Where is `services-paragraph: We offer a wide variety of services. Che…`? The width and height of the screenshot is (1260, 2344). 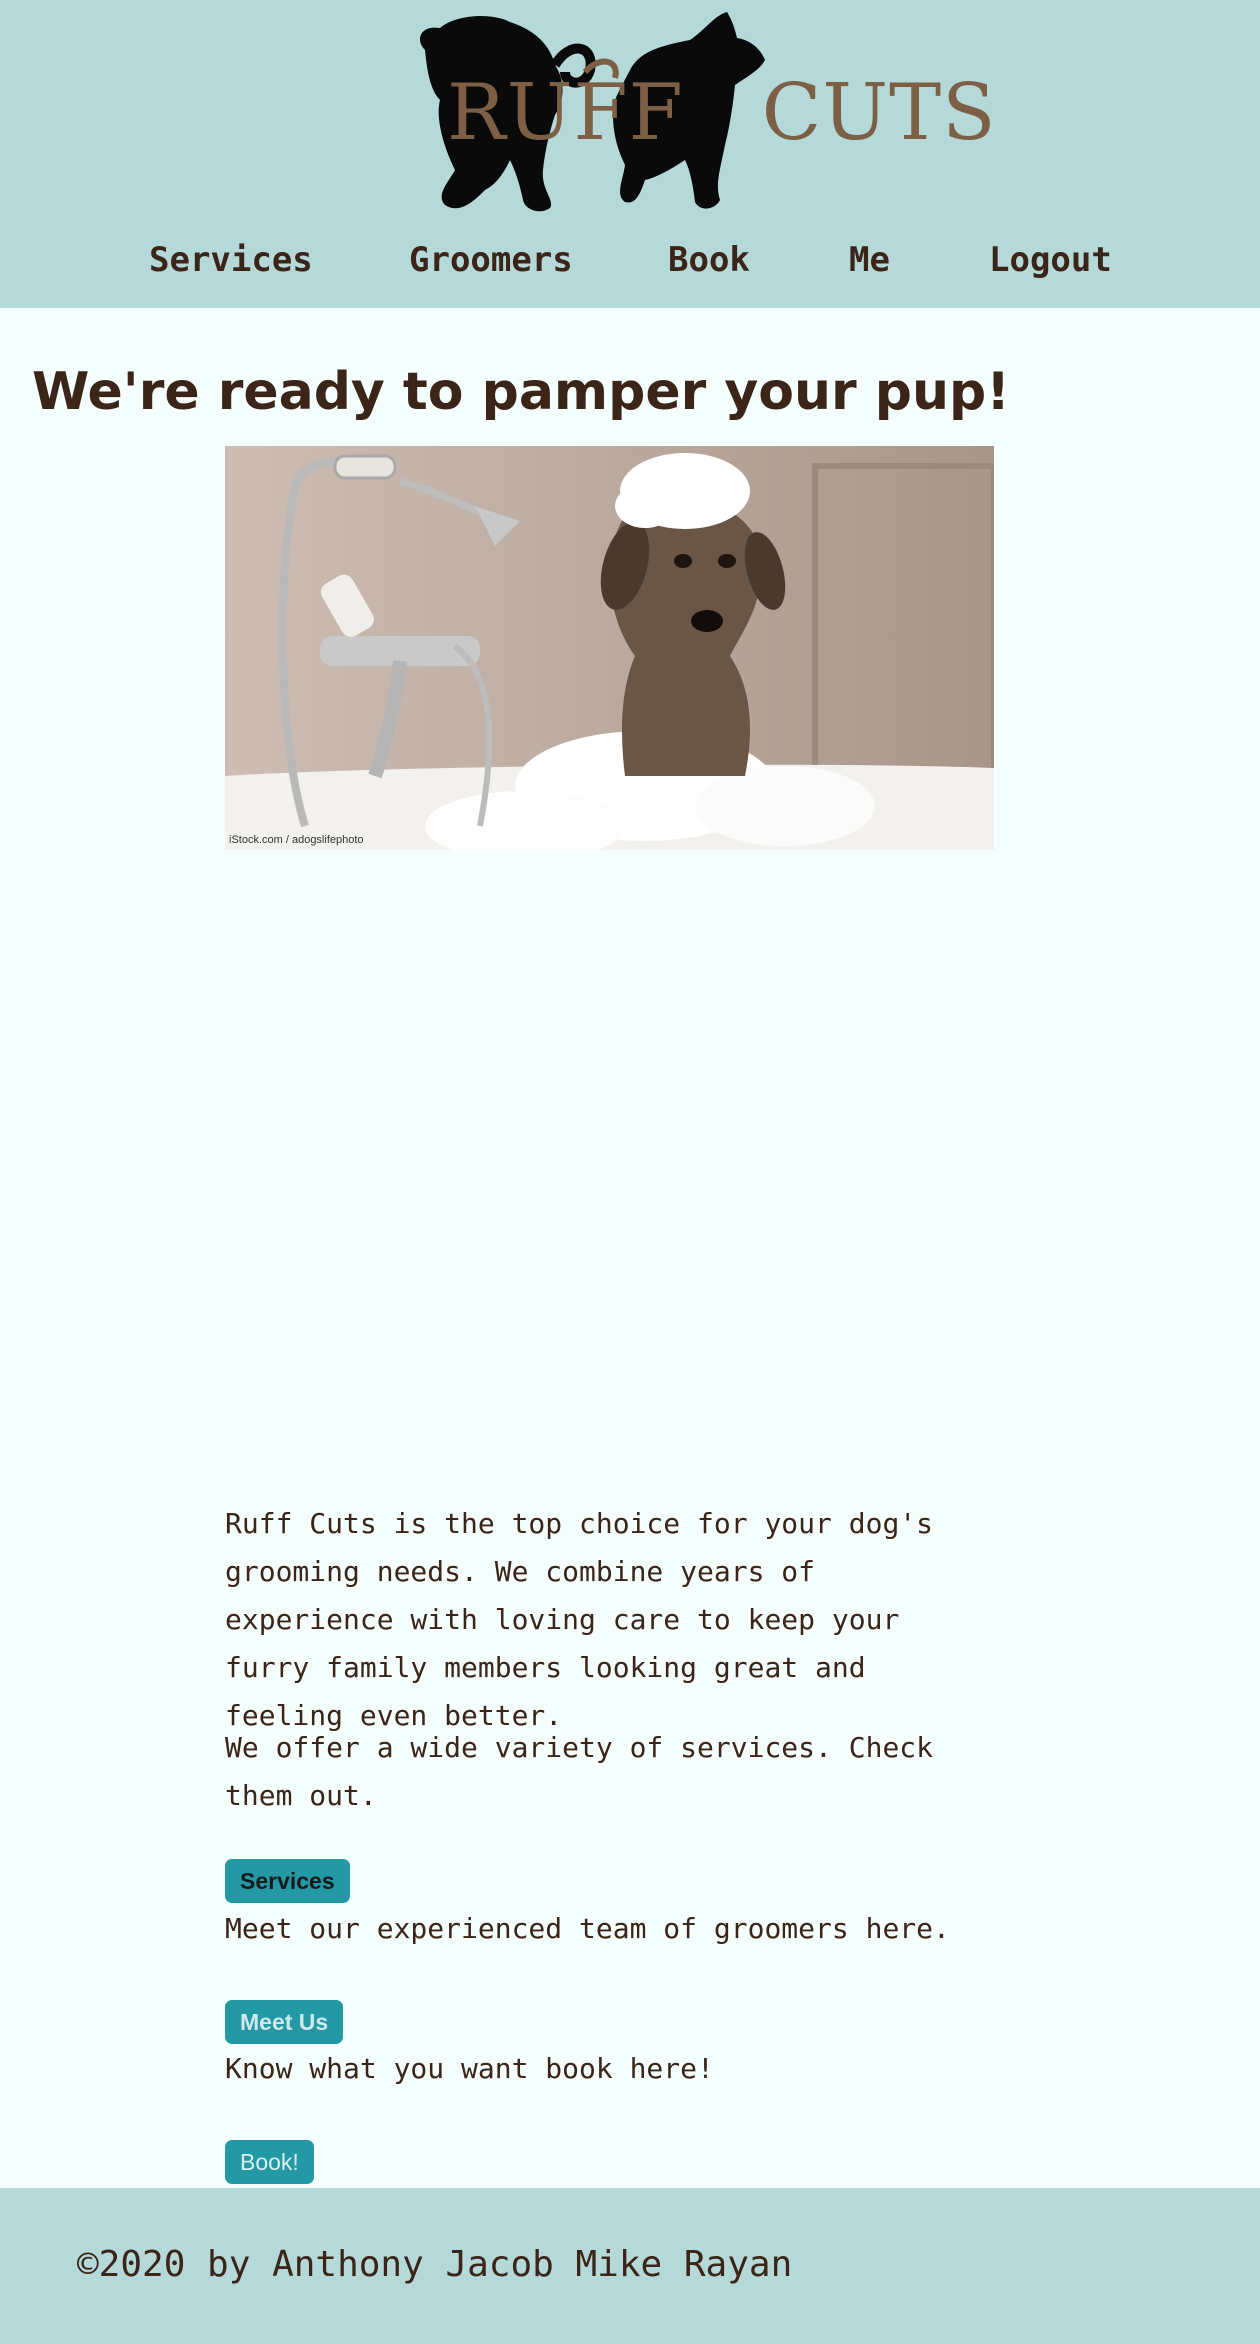 services-paragraph: We offer a wide variety of services. Che… is located at coordinates (579, 1771).